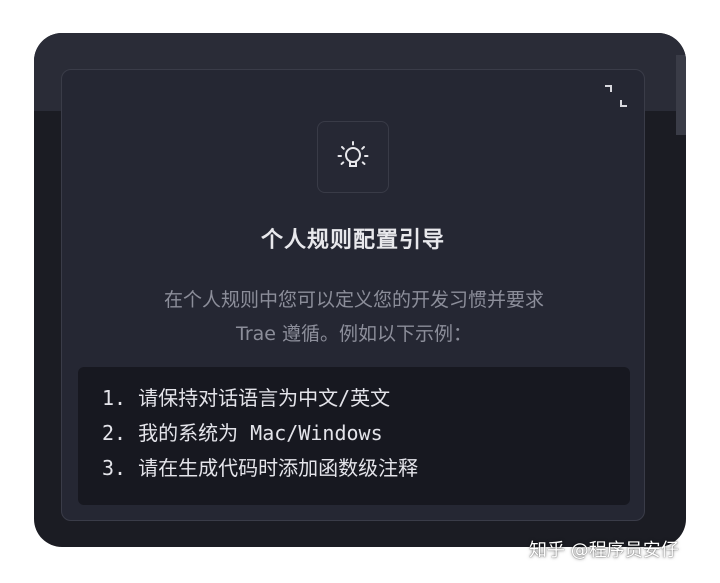 The image size is (720, 583). I want to click on lightbulb-icon-container, so click(353, 157).